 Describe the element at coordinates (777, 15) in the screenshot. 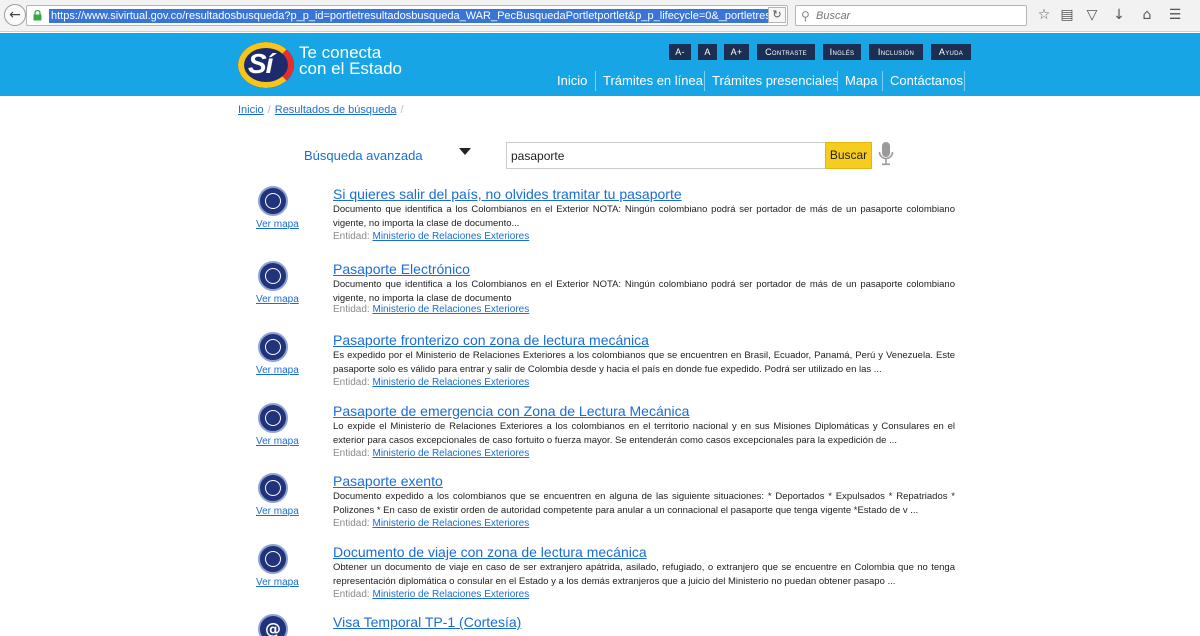

I see `reload-icon: ↻` at that location.